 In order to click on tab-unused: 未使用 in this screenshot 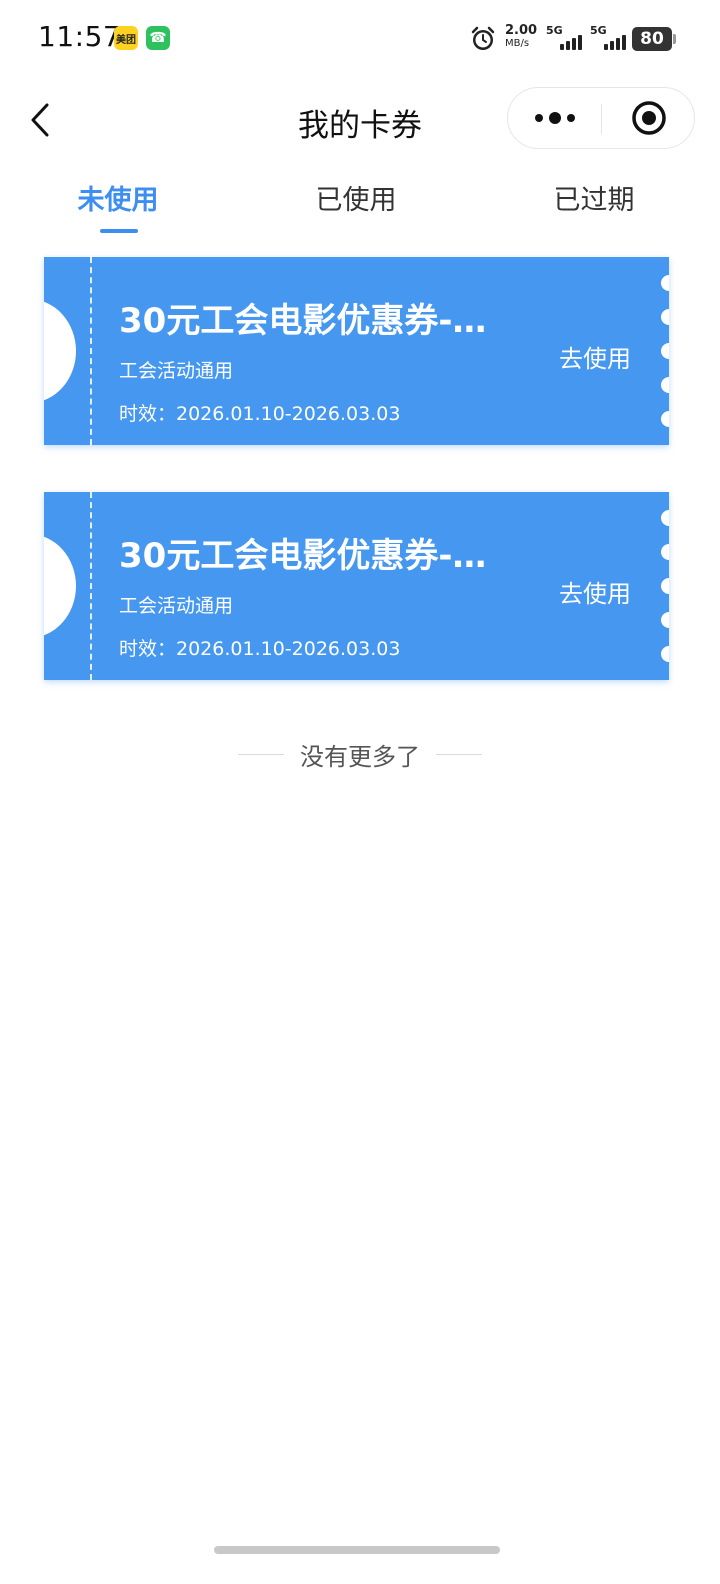, I will do `click(118, 197)`.